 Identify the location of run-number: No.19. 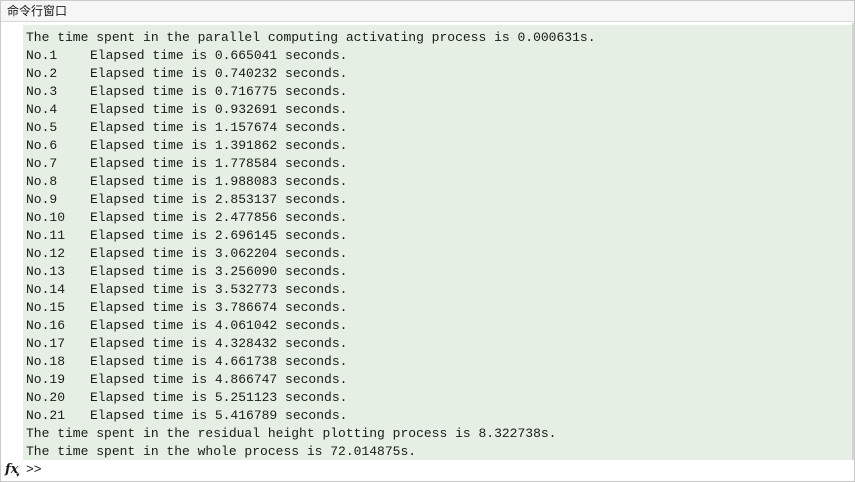
(46, 379).